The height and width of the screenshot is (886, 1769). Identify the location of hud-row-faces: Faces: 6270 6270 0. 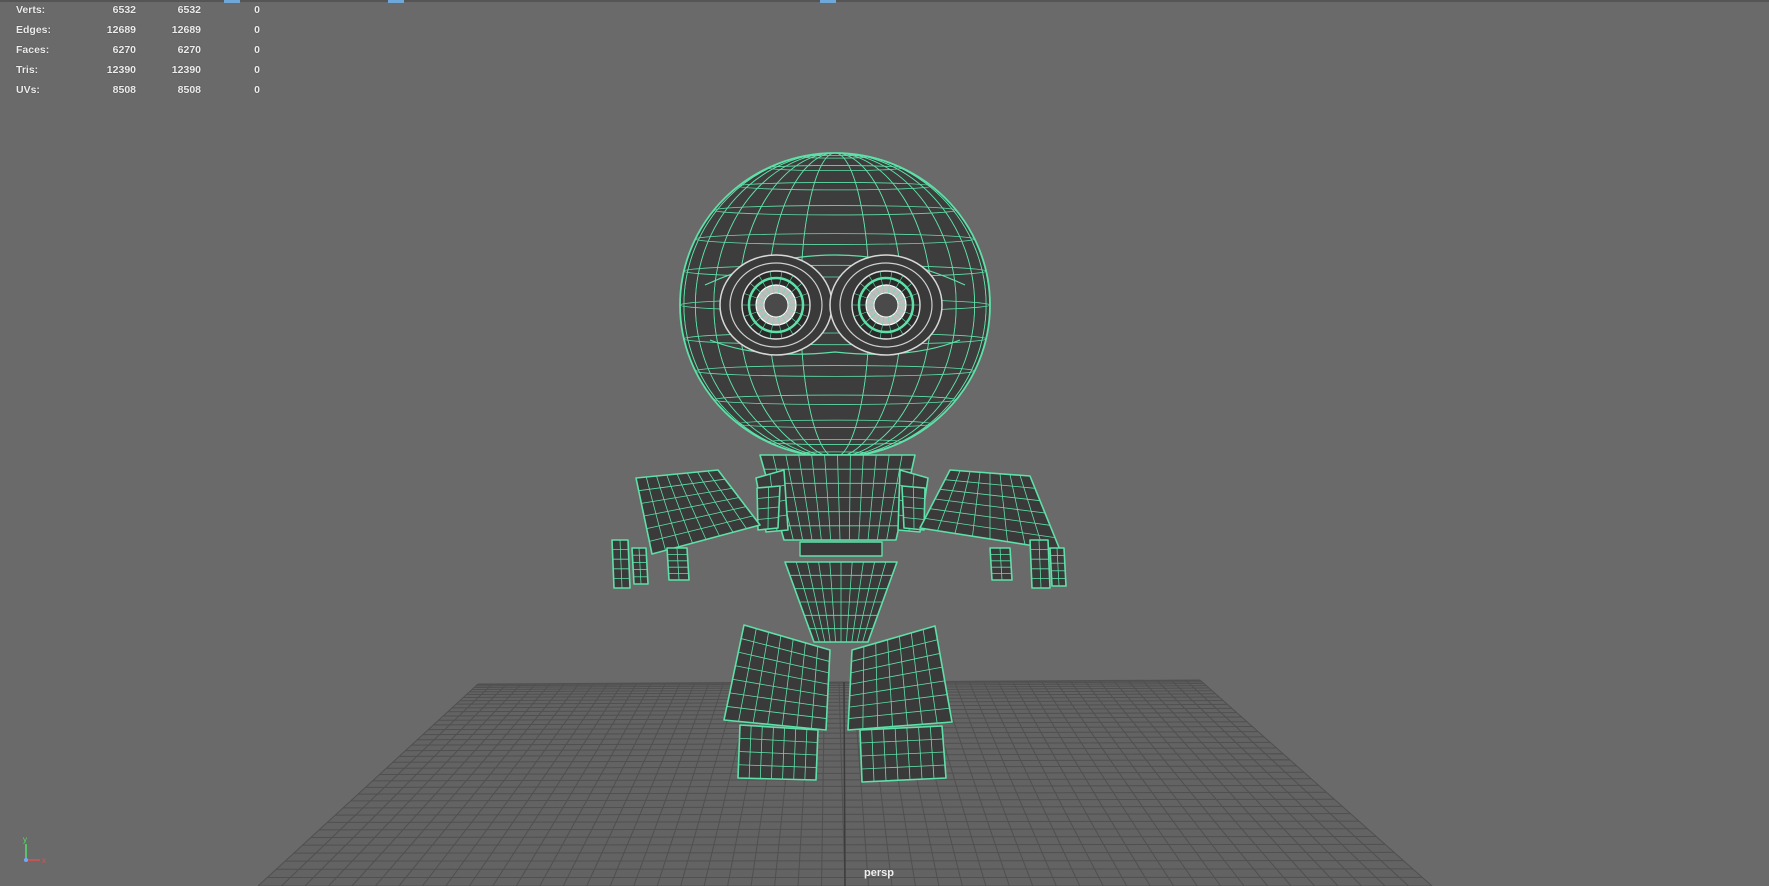
(146, 52).